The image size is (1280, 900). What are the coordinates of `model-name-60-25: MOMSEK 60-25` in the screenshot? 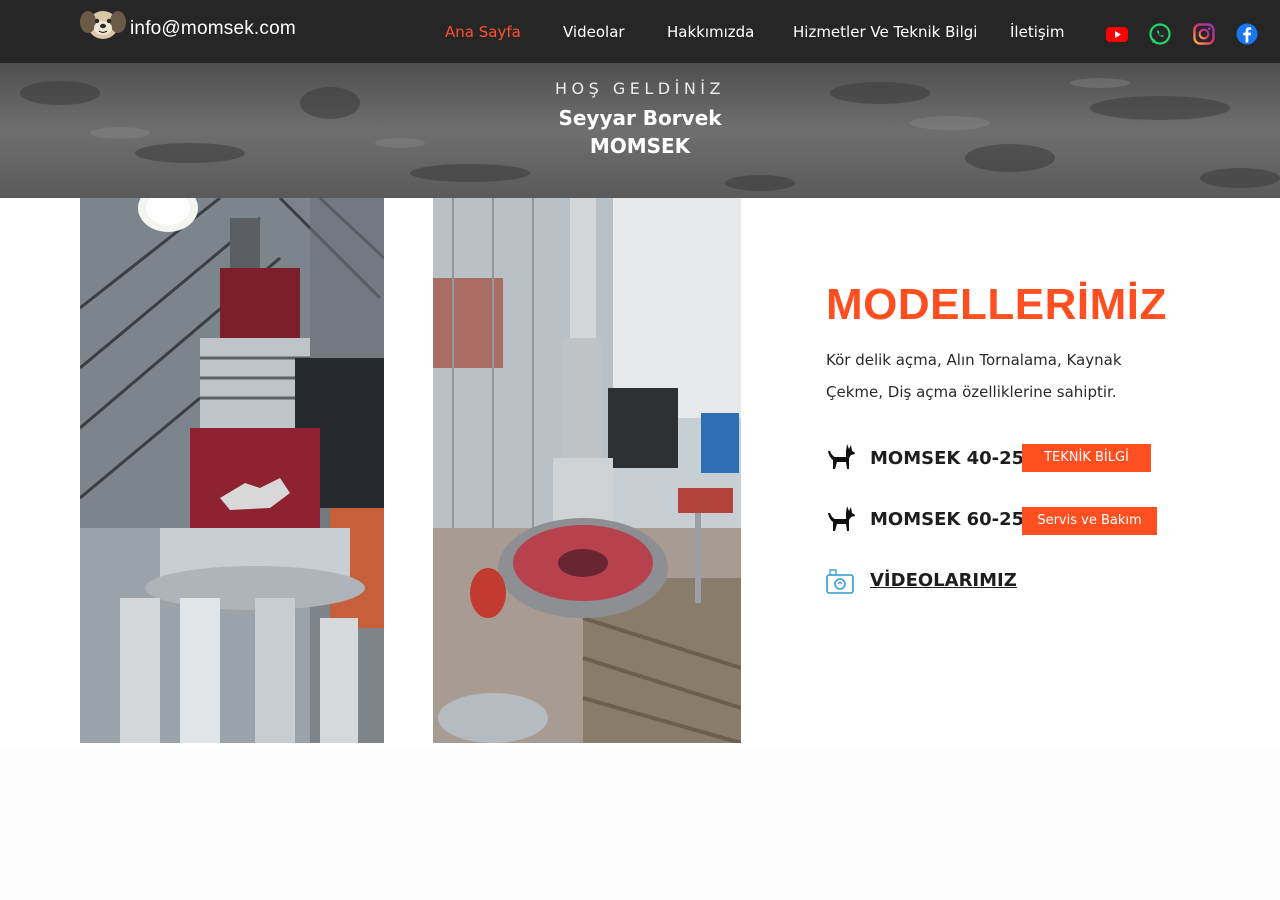 It's located at (947, 519).